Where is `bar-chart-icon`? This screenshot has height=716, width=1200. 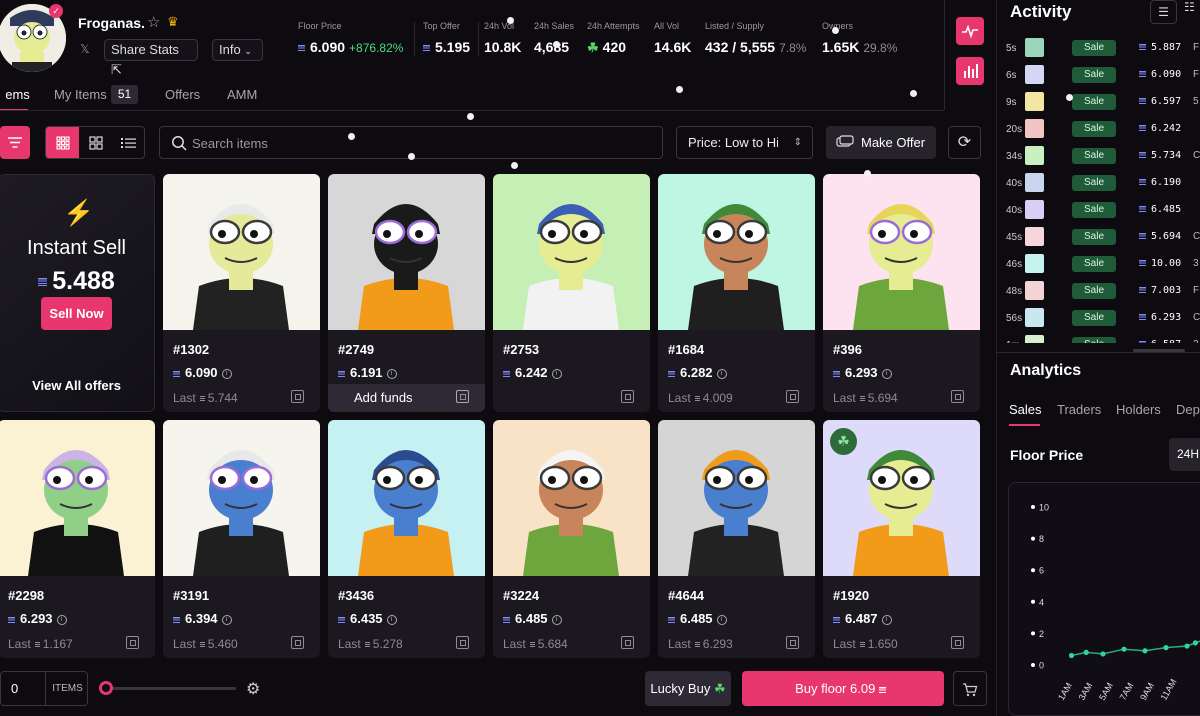 bar-chart-icon is located at coordinates (971, 71).